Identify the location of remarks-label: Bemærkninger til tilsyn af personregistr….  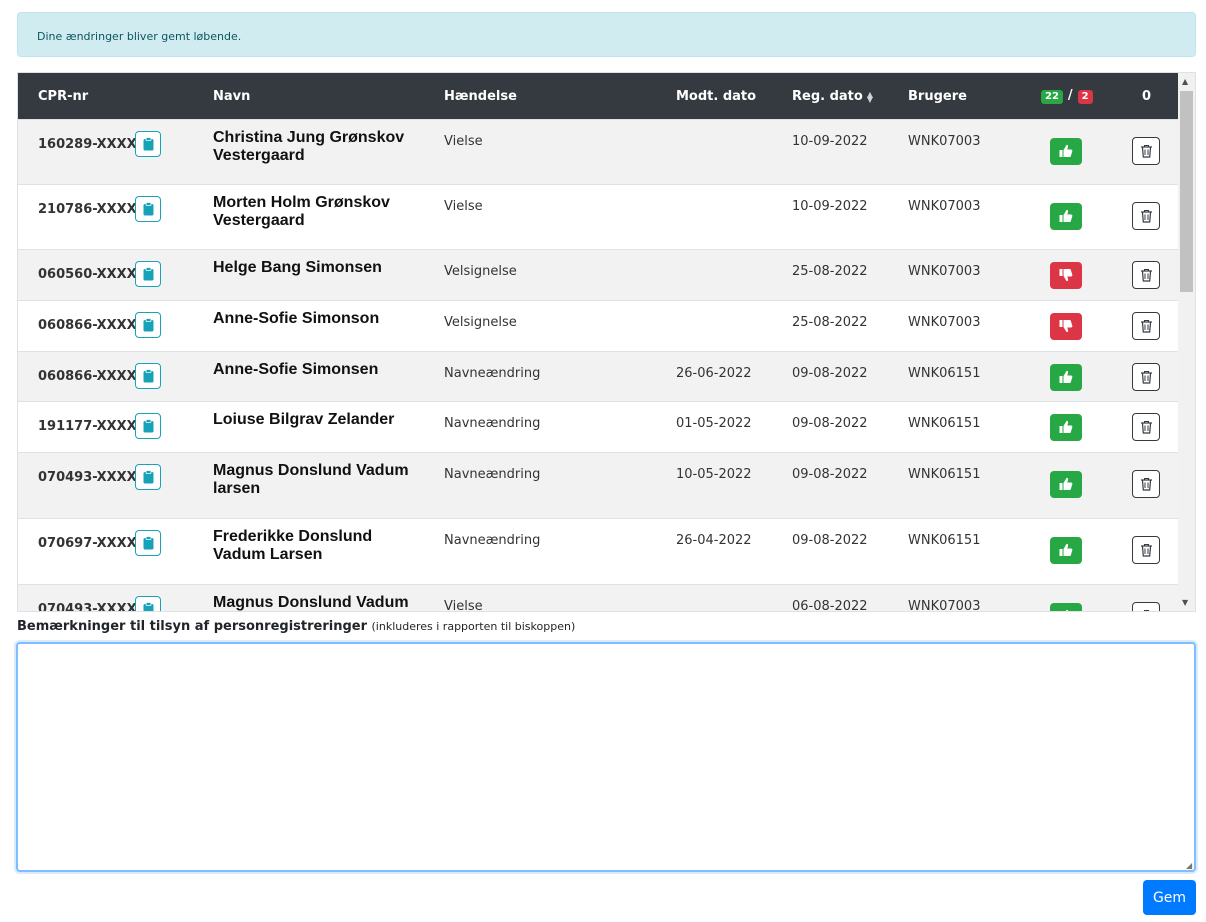
(296, 626).